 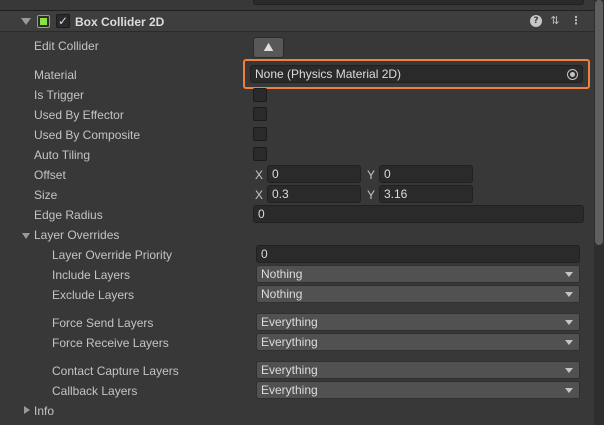 What do you see at coordinates (260, 114) in the screenshot?
I see `used-by-effector-checkbox` at bounding box center [260, 114].